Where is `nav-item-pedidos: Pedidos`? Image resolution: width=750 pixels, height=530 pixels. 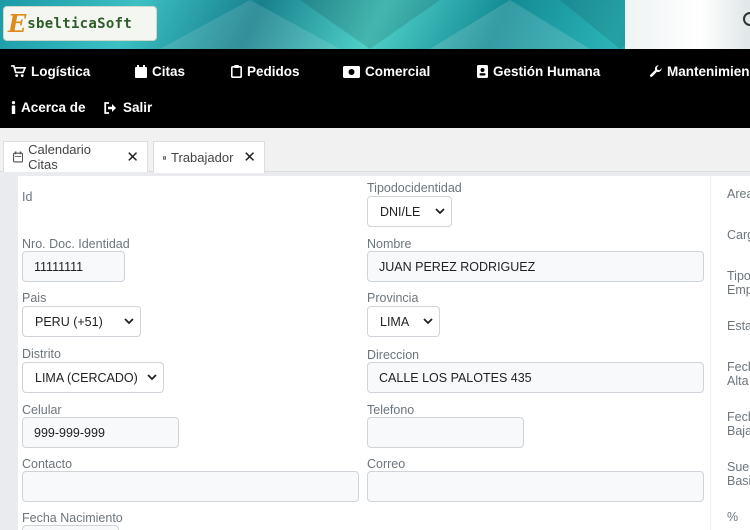
nav-item-pedidos: Pedidos is located at coordinates (265, 71).